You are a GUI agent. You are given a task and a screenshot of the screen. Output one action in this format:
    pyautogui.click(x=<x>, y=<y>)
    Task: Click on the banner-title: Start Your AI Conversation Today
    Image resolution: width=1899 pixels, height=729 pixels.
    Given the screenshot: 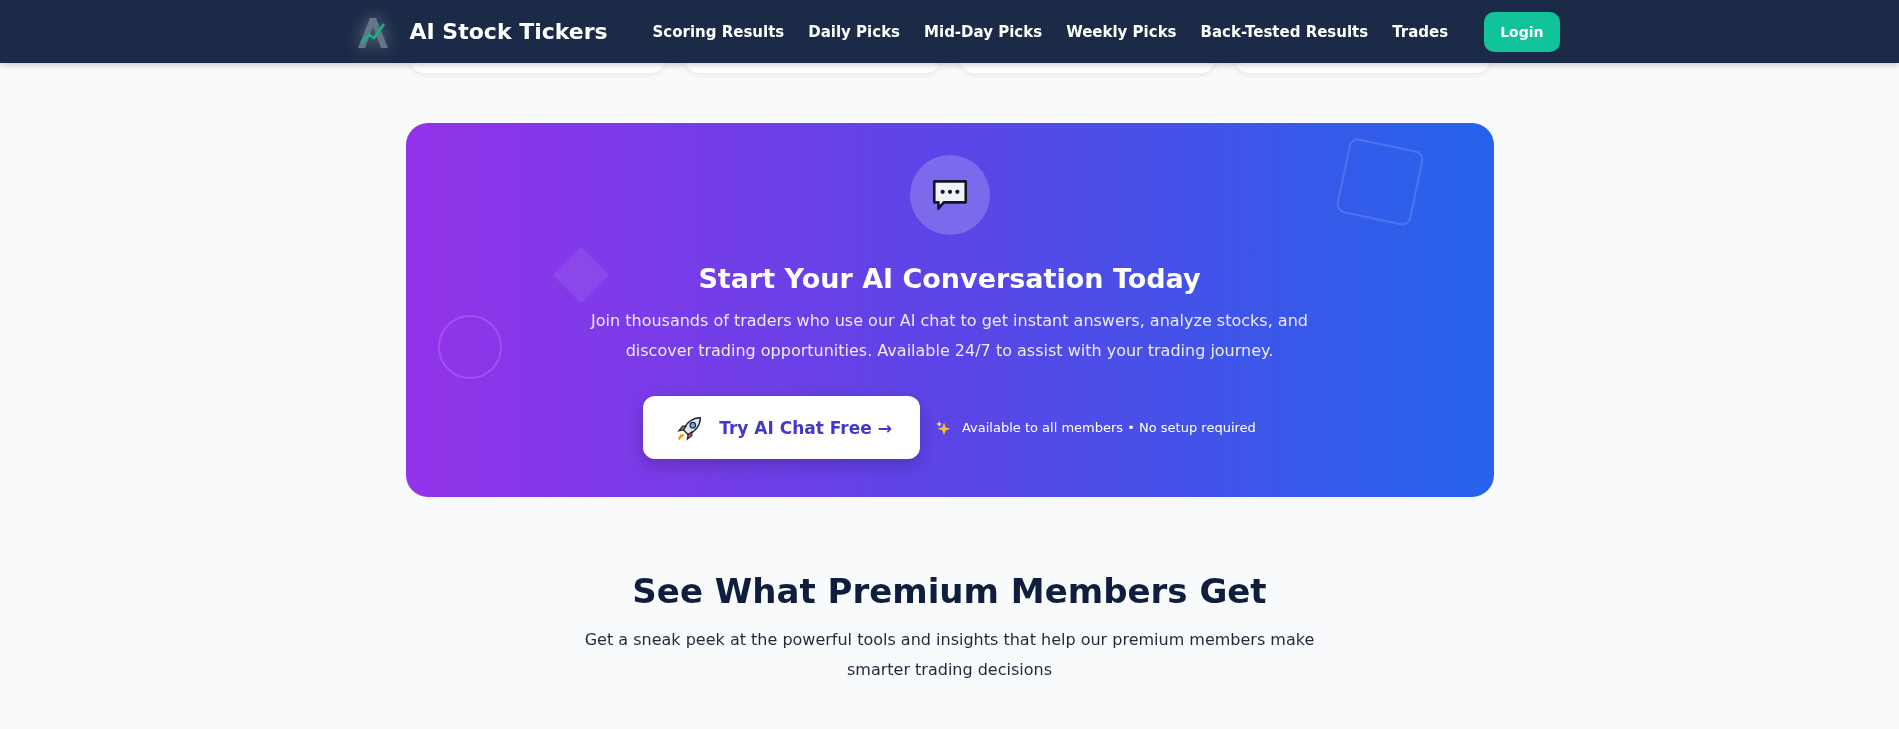 What is the action you would take?
    pyautogui.click(x=949, y=278)
    